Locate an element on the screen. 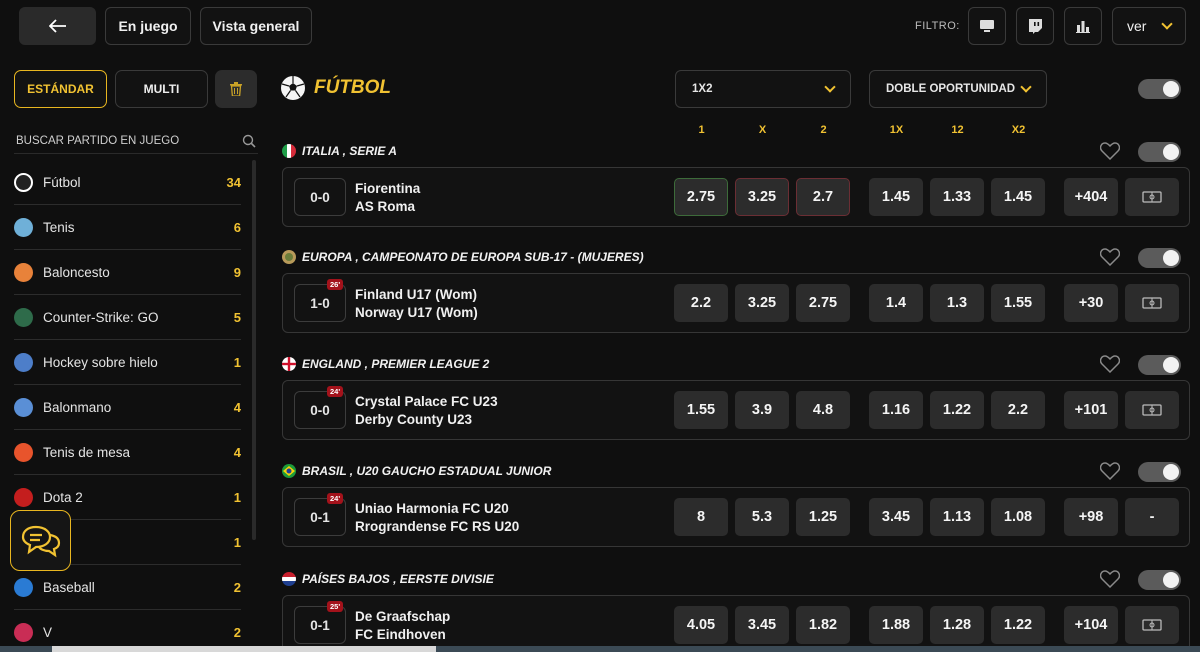 This screenshot has height=652, width=1200. filter-twitch-button is located at coordinates (1035, 26).